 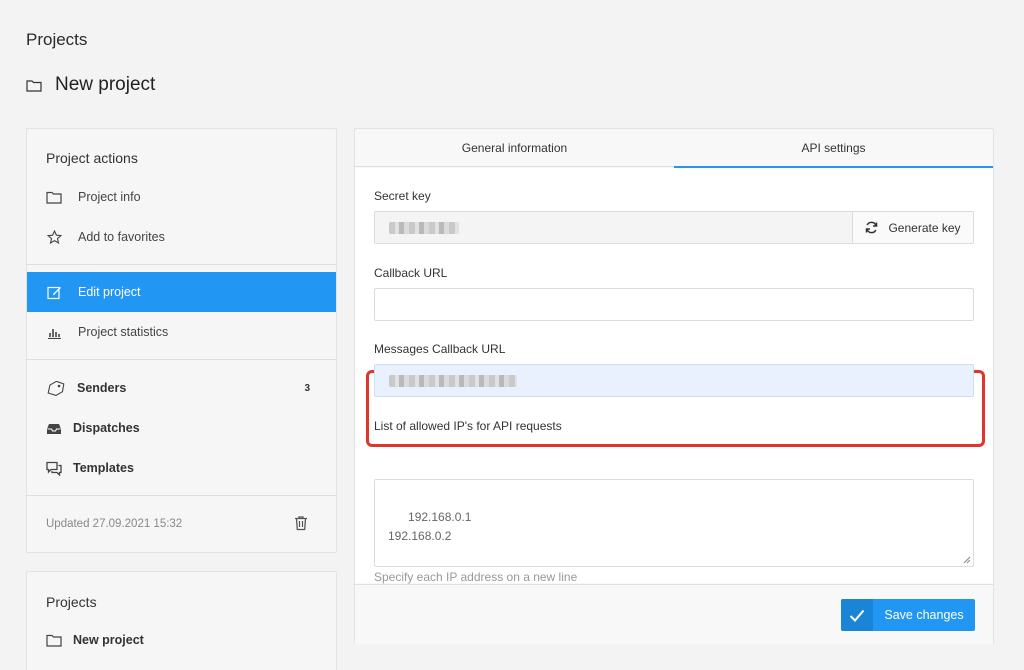 What do you see at coordinates (967, 560) in the screenshot?
I see `resize-handle-icon` at bounding box center [967, 560].